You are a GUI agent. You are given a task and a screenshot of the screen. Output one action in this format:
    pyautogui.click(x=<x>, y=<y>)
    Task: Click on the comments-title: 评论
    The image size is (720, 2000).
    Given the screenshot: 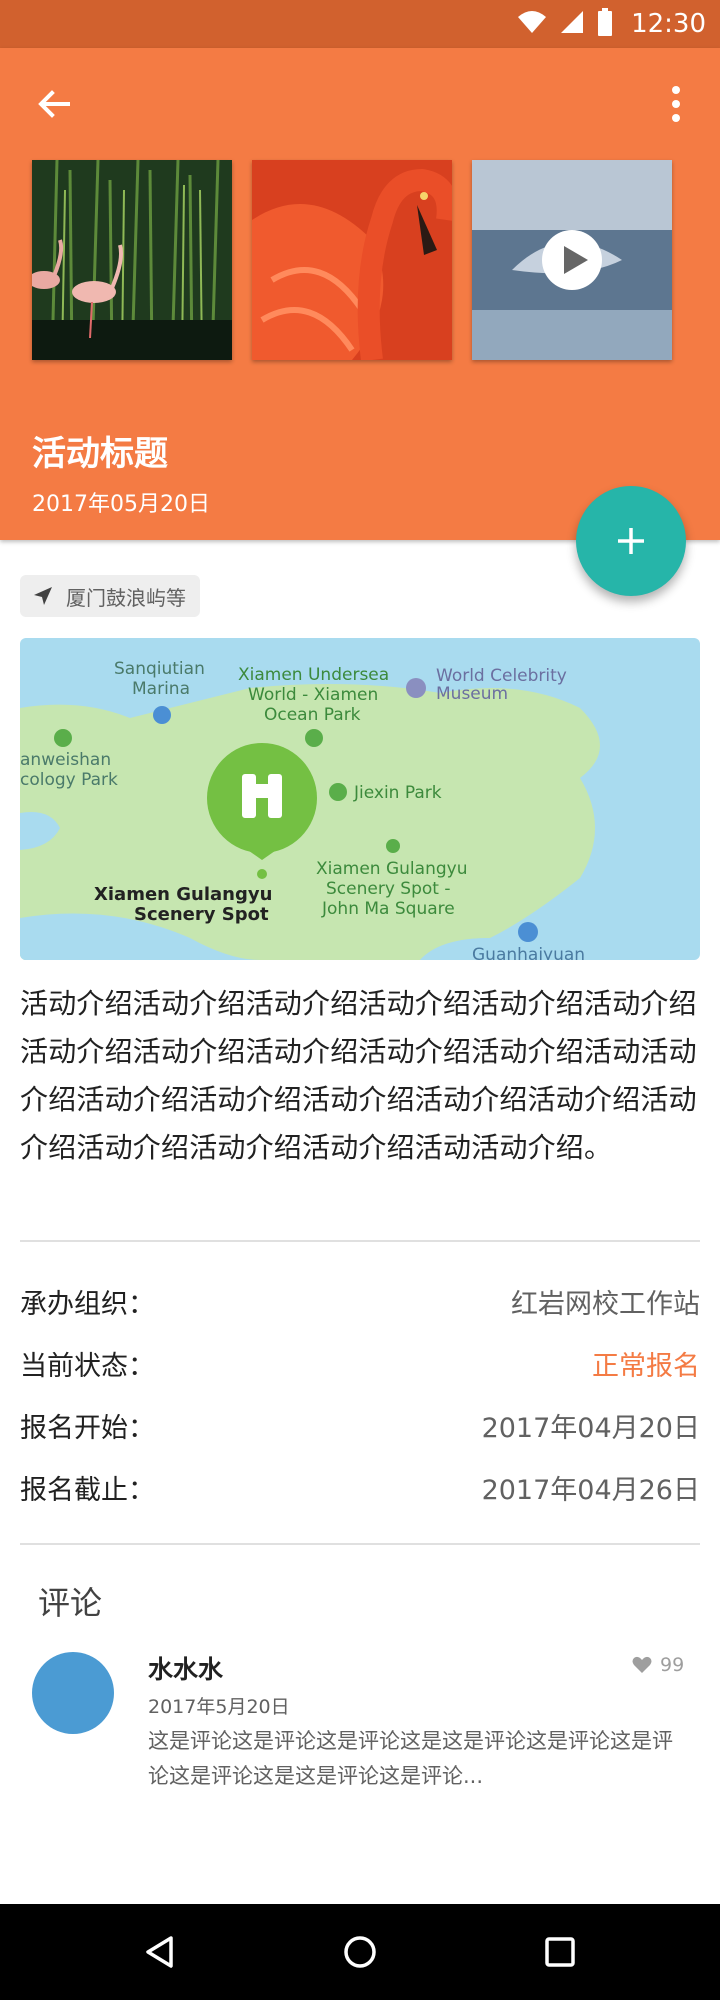 What is the action you would take?
    pyautogui.click(x=70, y=1603)
    